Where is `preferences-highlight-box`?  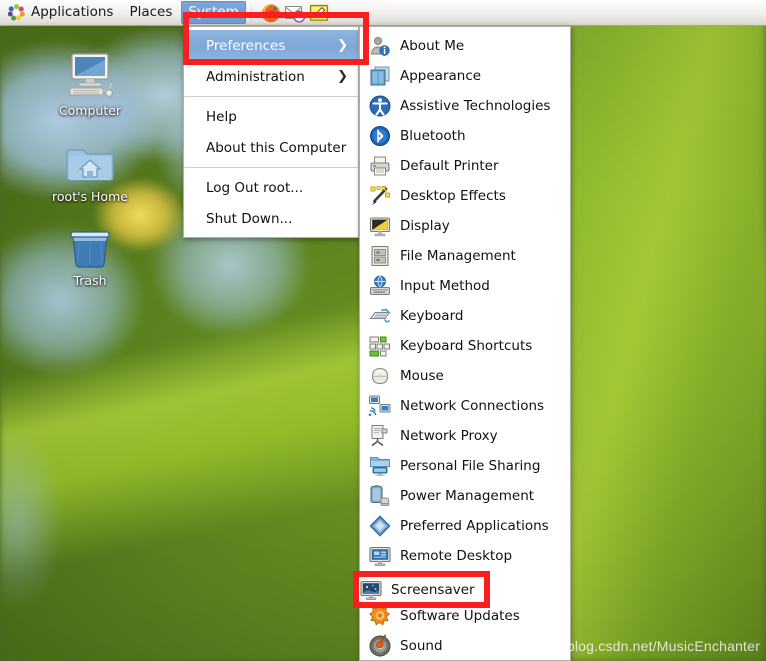
preferences-highlight-box is located at coordinates (276, 38).